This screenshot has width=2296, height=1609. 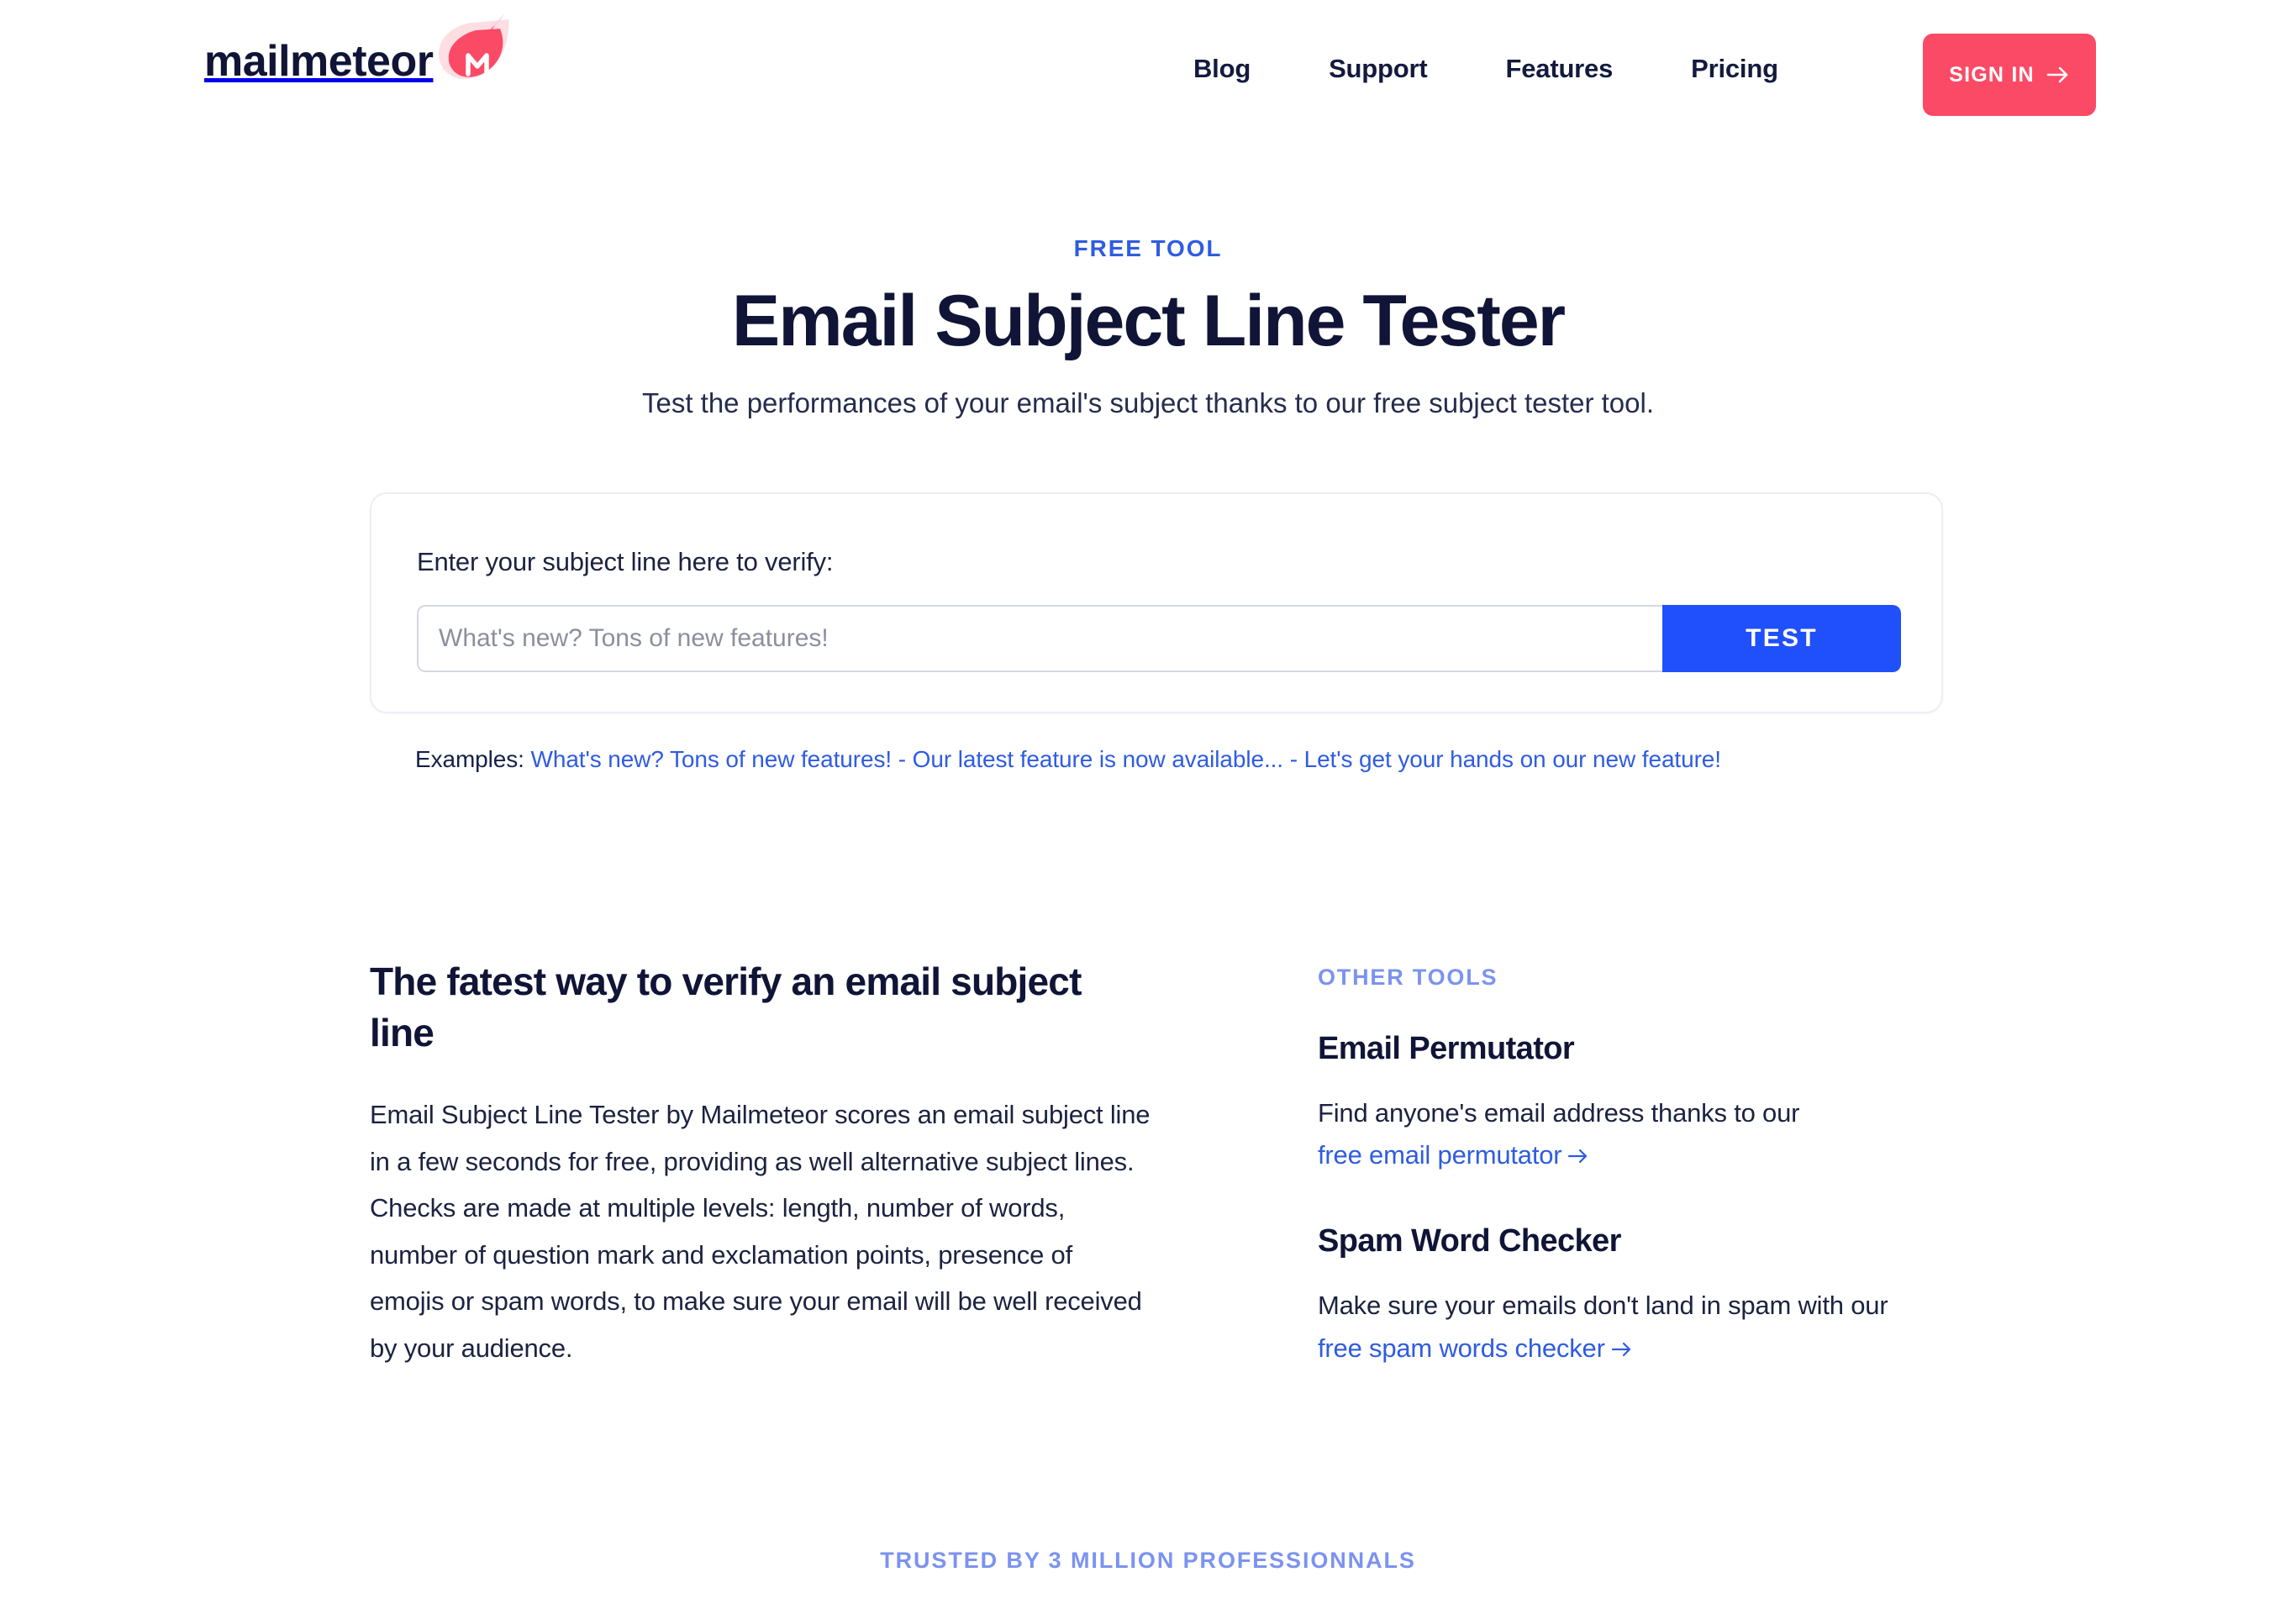 I want to click on tool-link-email-permutator: free email permutator, so click(x=1454, y=1155).